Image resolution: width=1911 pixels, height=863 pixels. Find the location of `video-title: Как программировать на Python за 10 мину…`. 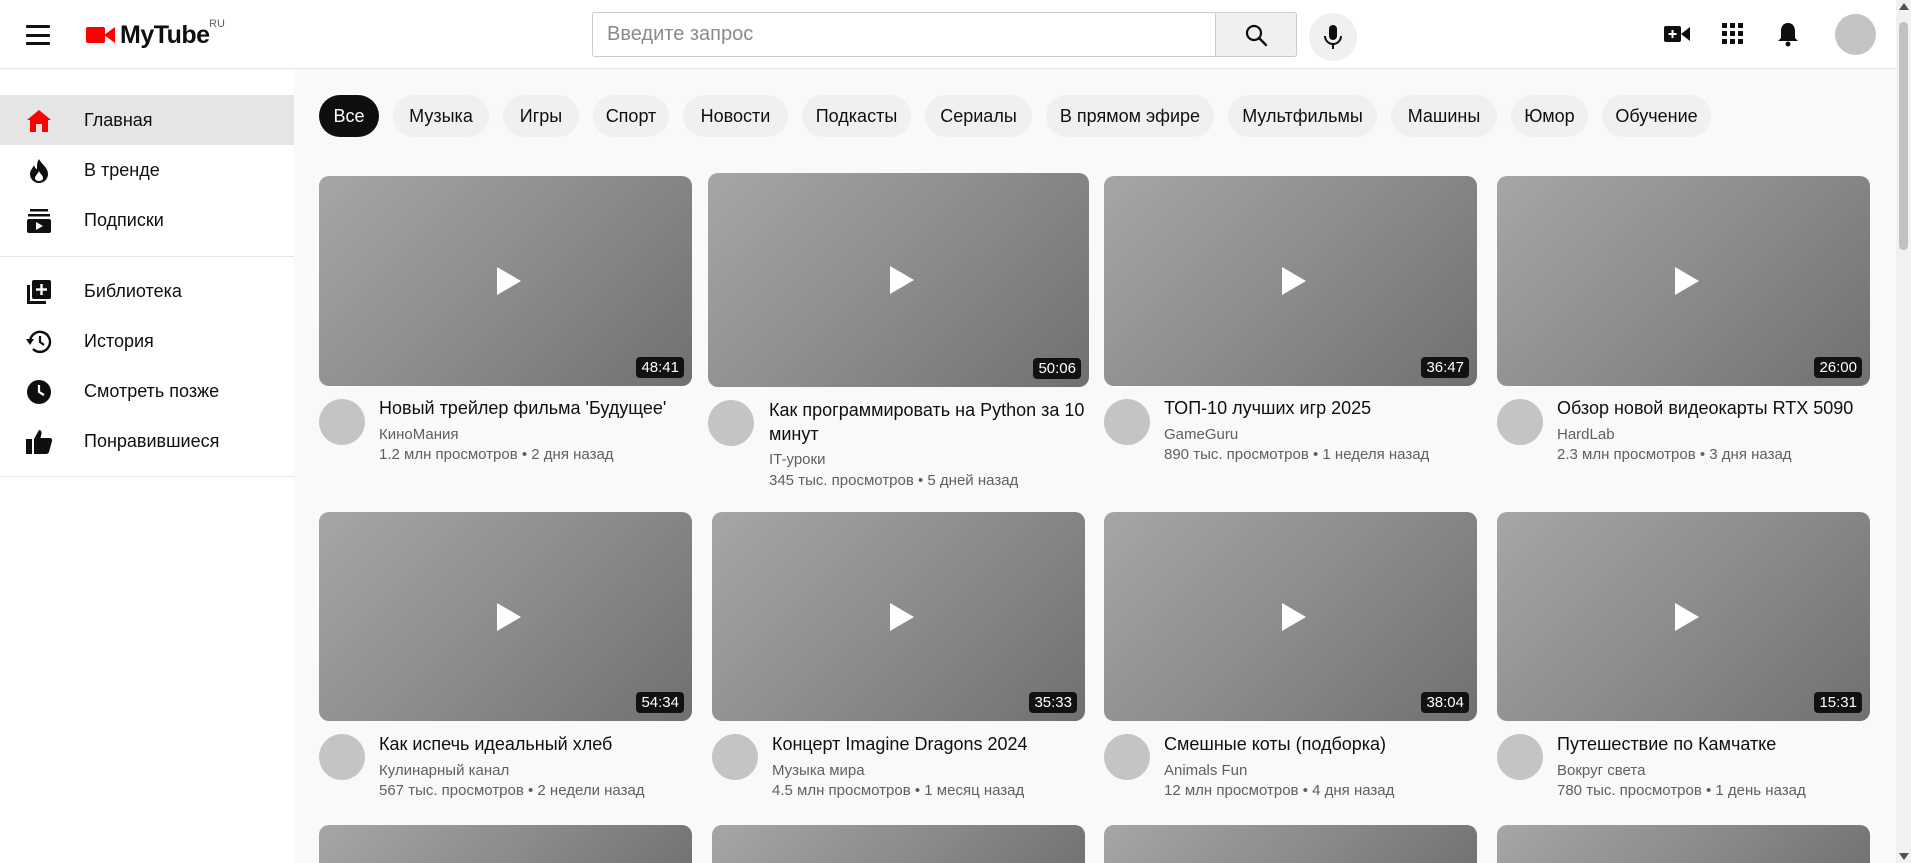

video-title: Как программировать на Python за 10 мину… is located at coordinates (929, 422).